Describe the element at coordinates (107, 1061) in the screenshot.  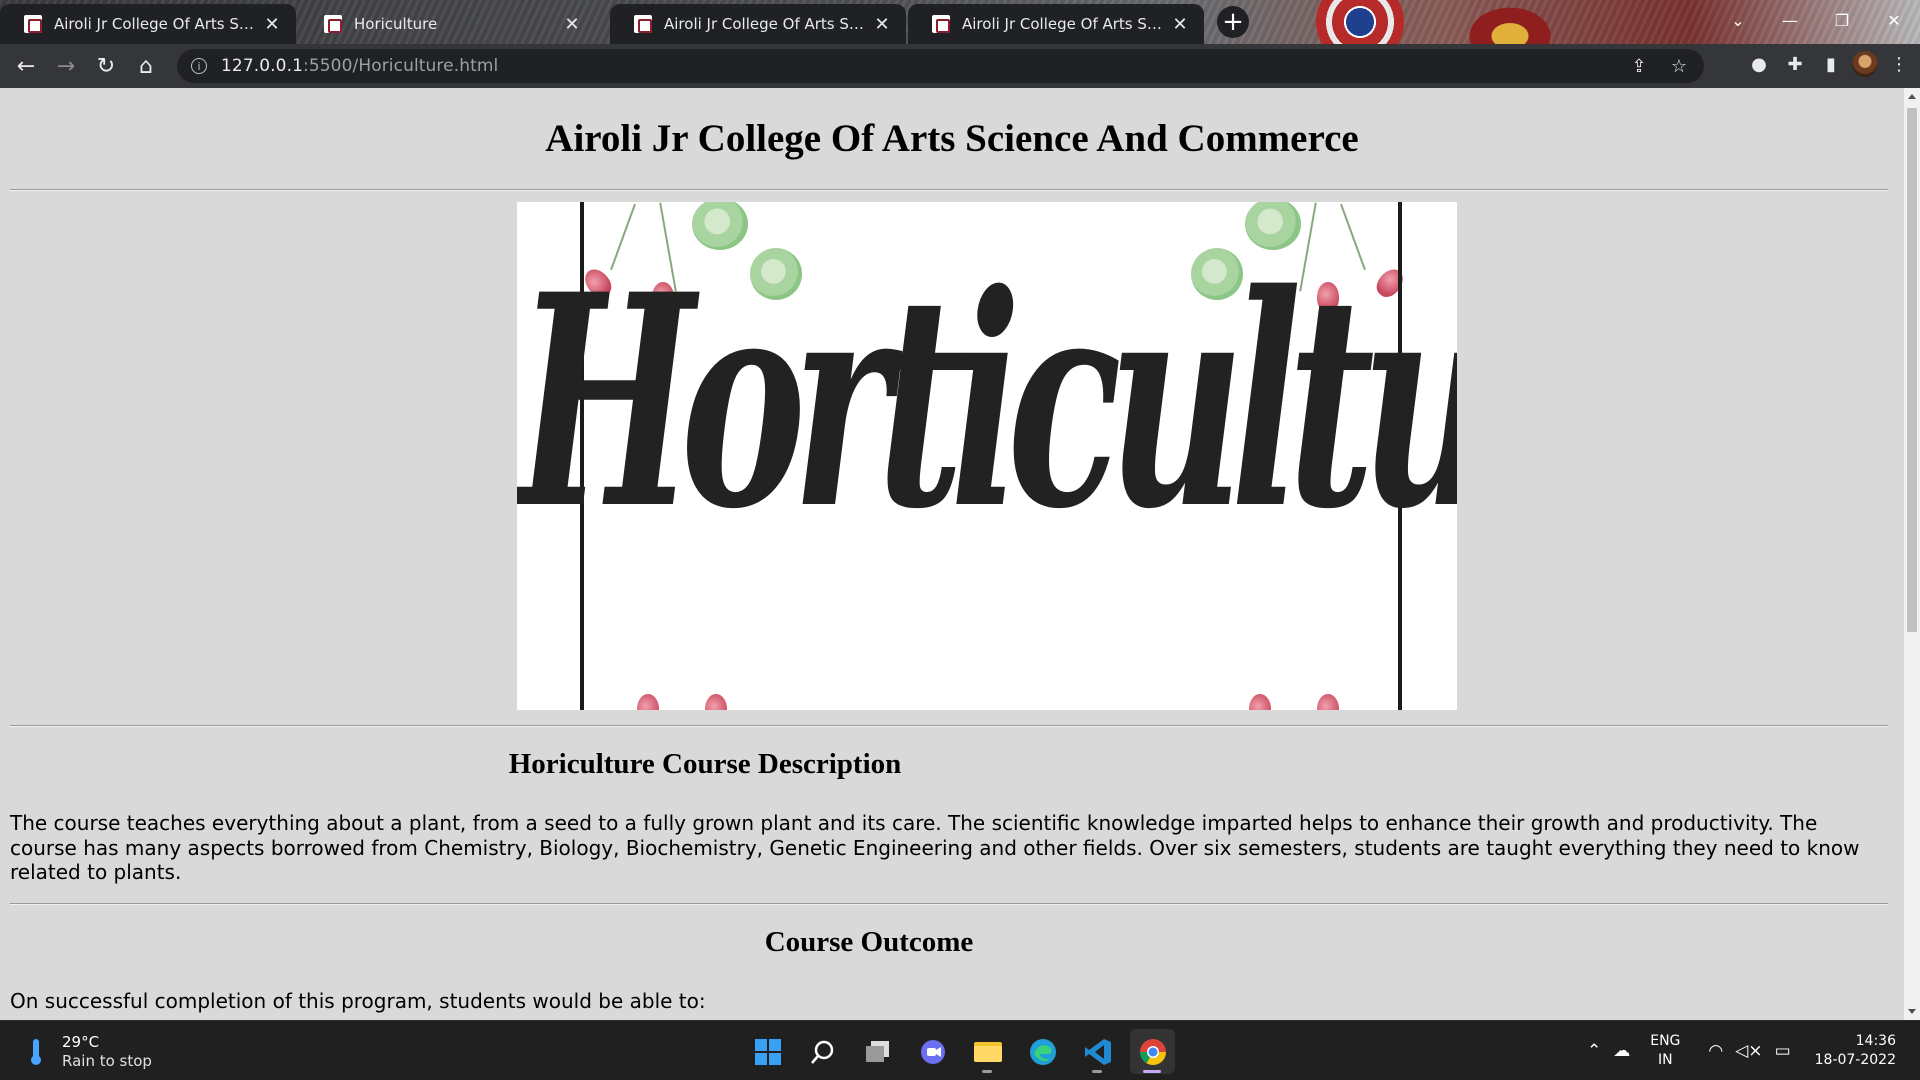
I see `weather-desc: Rain to stop` at that location.